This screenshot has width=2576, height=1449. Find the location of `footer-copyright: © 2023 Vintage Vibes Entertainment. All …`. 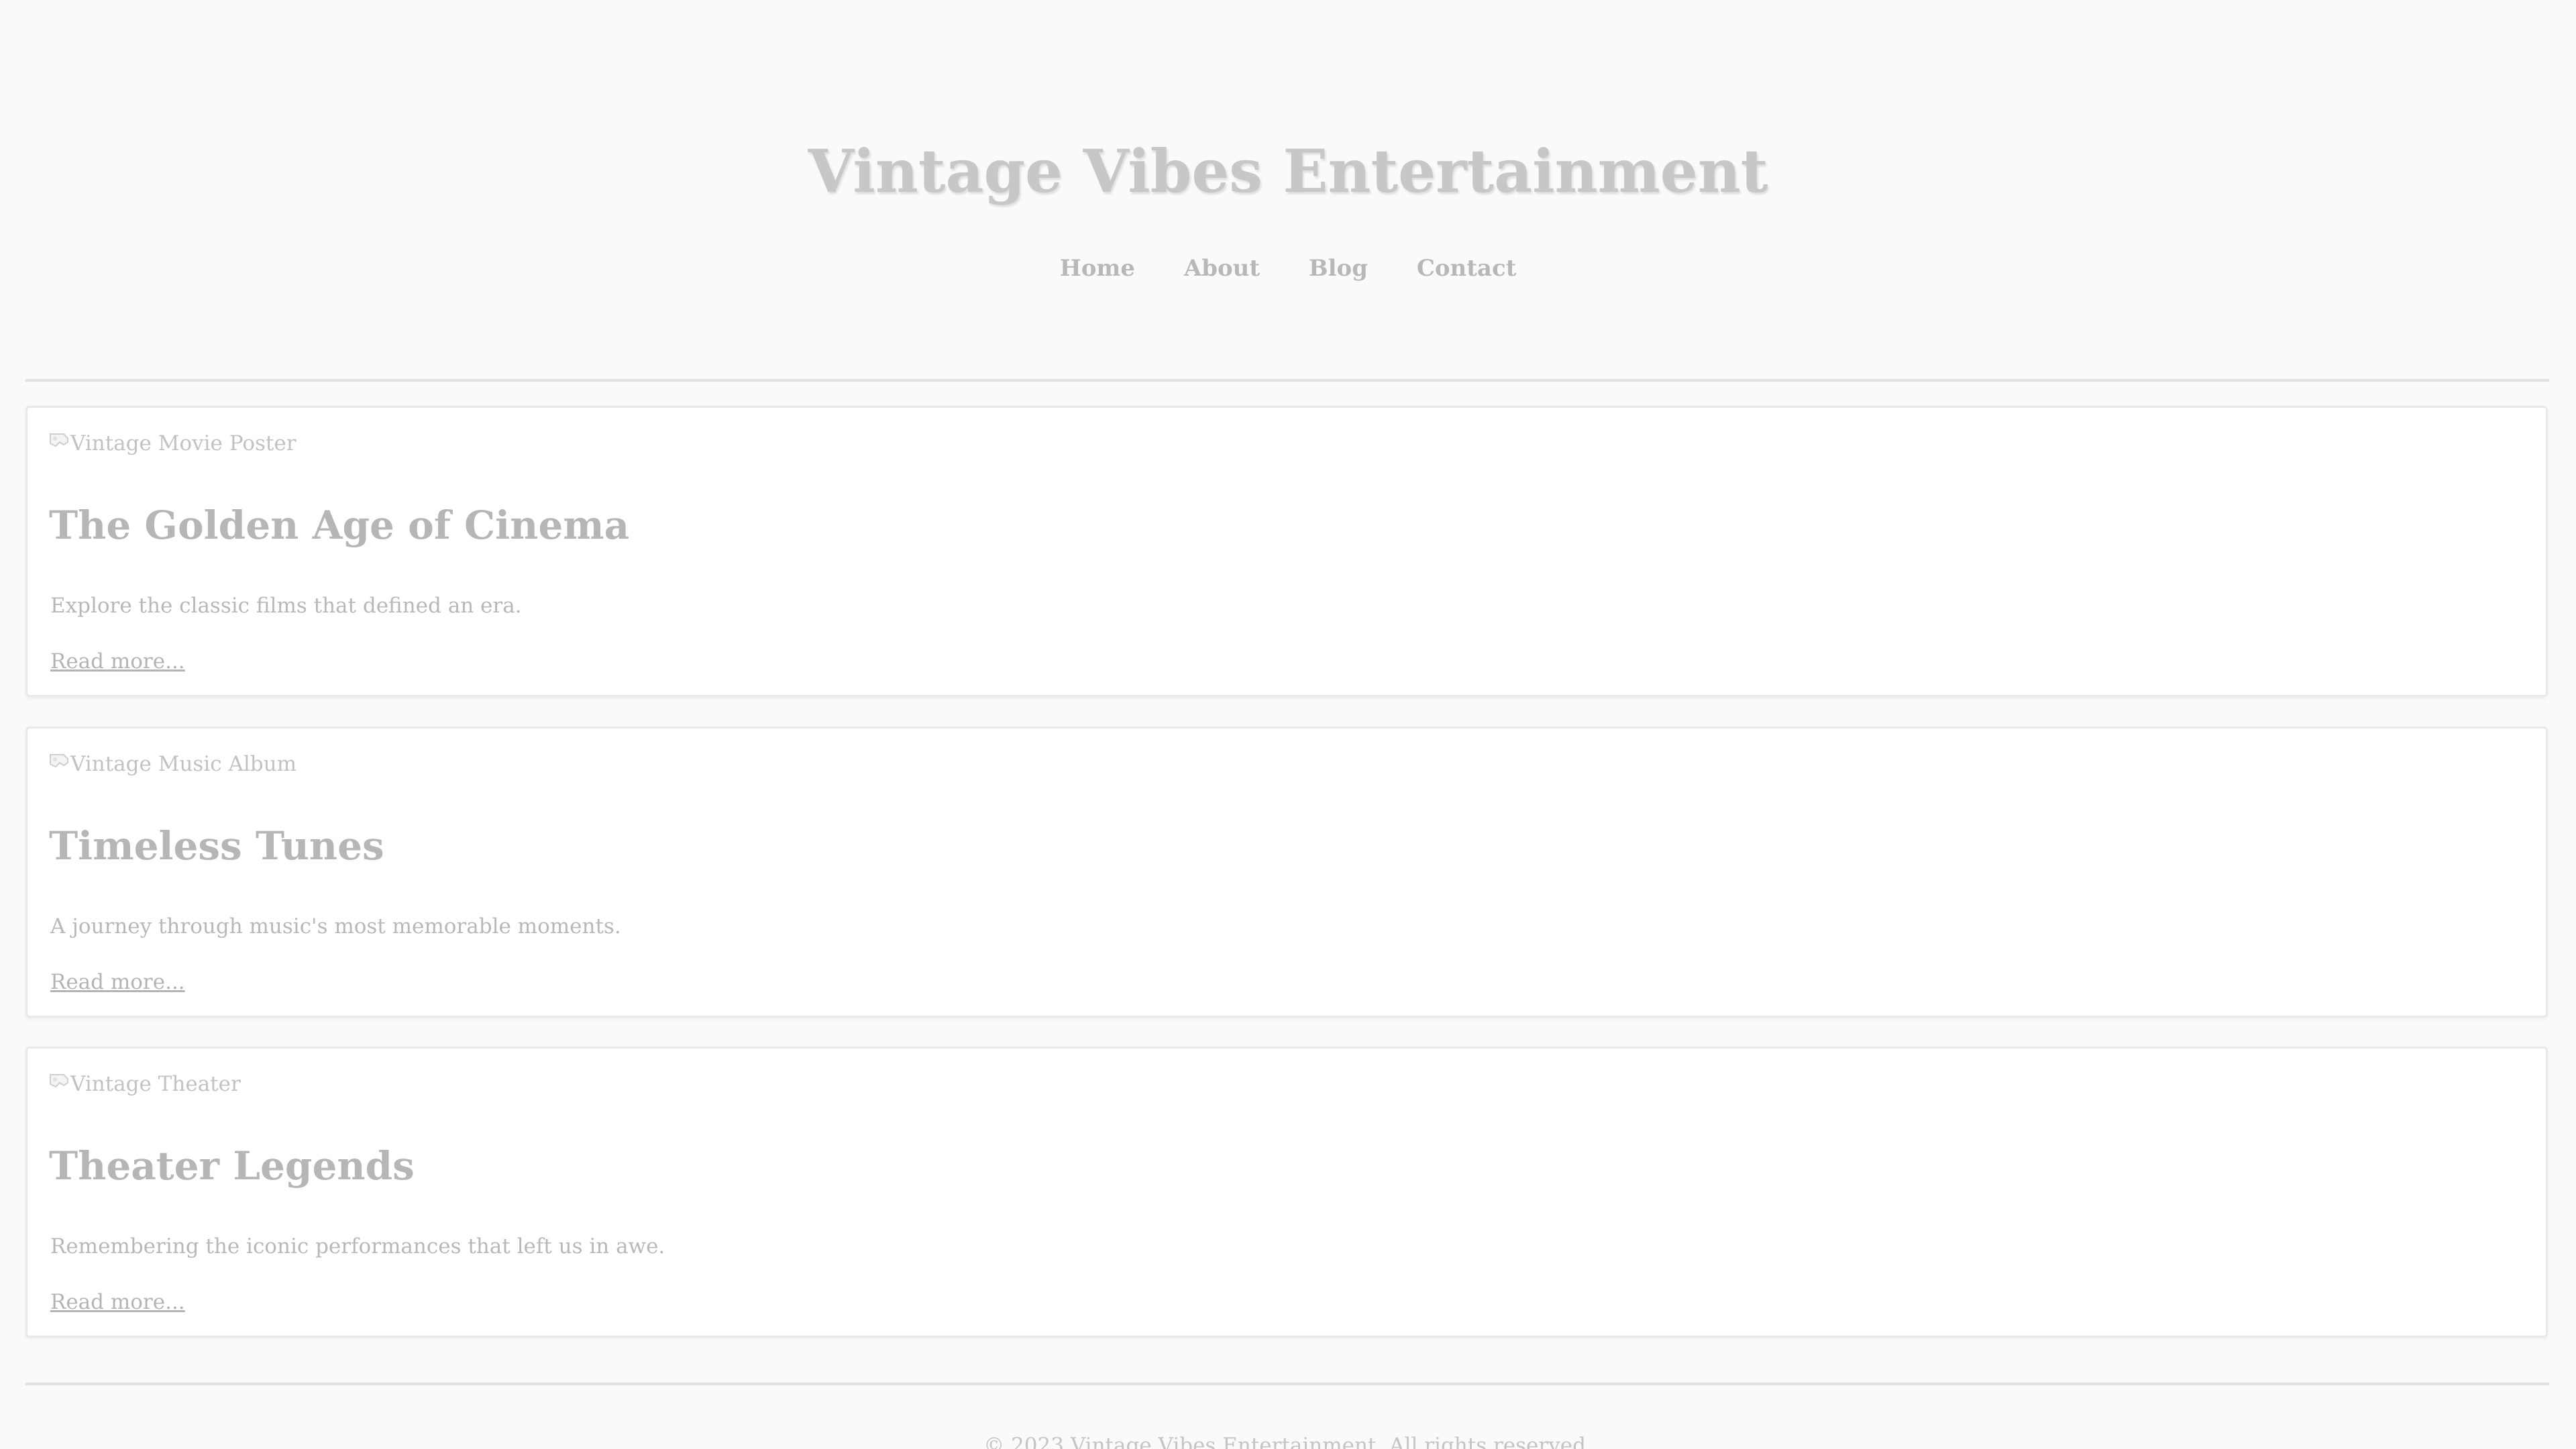

footer-copyright: © 2023 Vintage Vibes Entertainment. All … is located at coordinates (1288, 1441).